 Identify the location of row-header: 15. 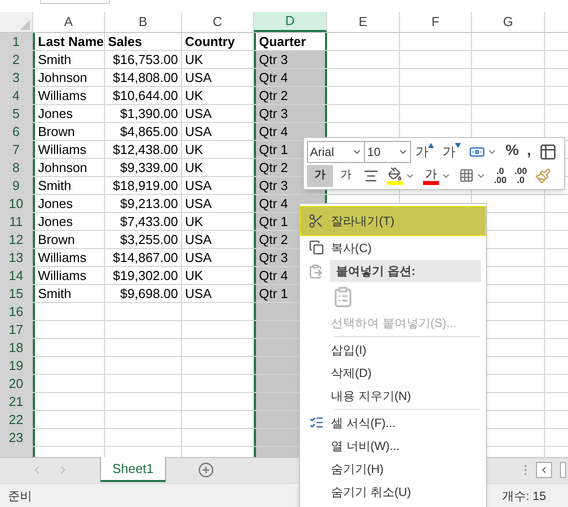
(16, 293).